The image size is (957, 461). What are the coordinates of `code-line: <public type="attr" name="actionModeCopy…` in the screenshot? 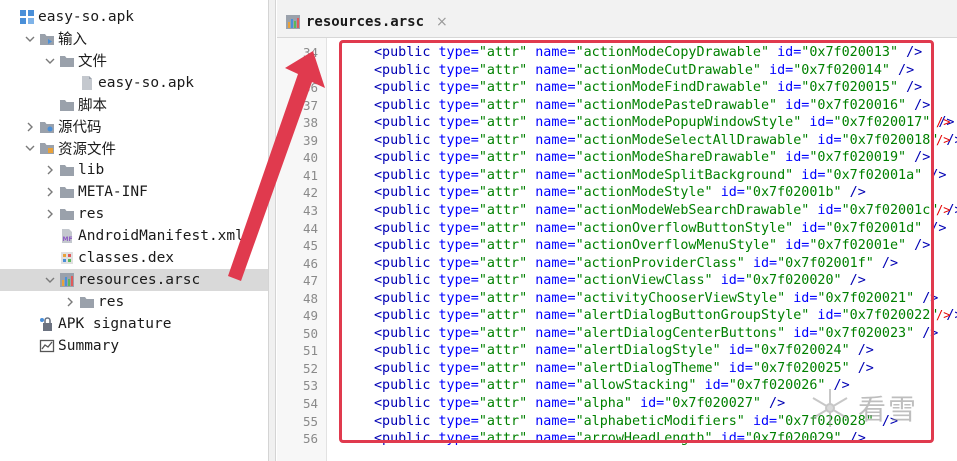 It's located at (648, 53).